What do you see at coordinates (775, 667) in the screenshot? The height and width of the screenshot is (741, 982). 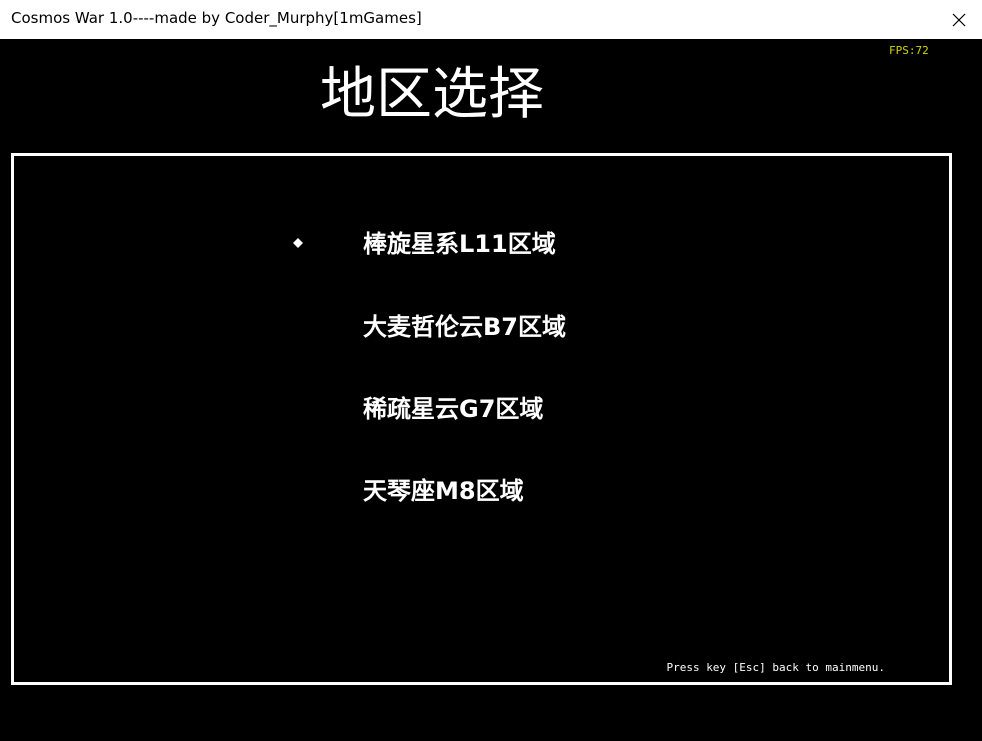 I see `back-hint: Press key [Esc] back to mainmenu.` at bounding box center [775, 667].